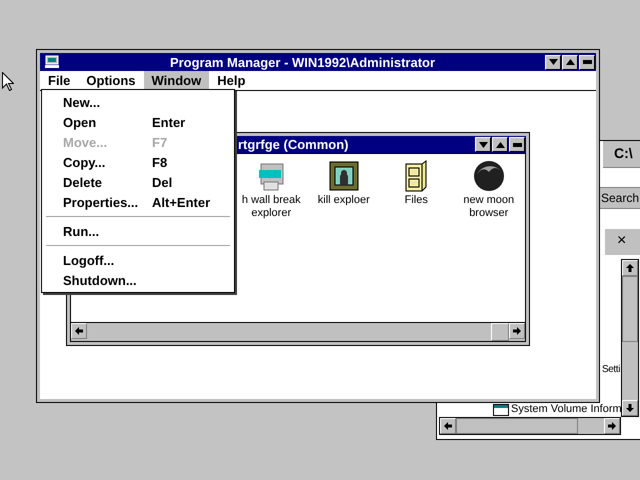  What do you see at coordinates (416, 200) in the screenshot?
I see `icon-label: Files` at bounding box center [416, 200].